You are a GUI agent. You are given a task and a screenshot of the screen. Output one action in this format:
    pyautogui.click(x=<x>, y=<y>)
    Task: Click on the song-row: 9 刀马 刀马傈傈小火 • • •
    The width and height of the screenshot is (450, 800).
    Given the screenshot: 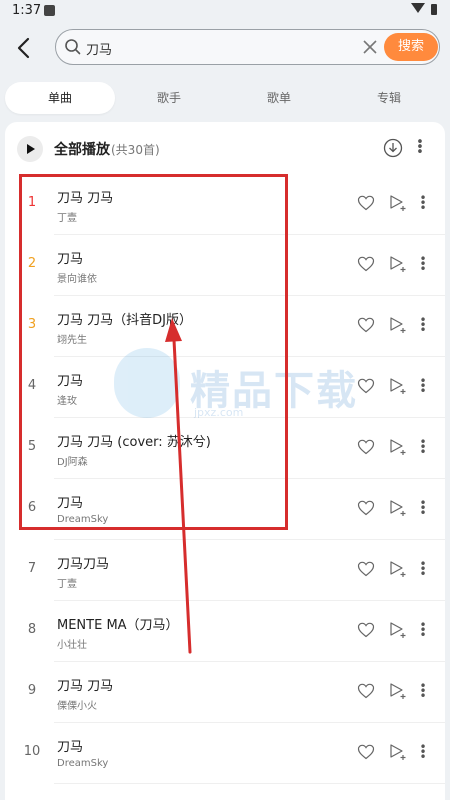 What is the action you would take?
    pyautogui.click(x=225, y=692)
    